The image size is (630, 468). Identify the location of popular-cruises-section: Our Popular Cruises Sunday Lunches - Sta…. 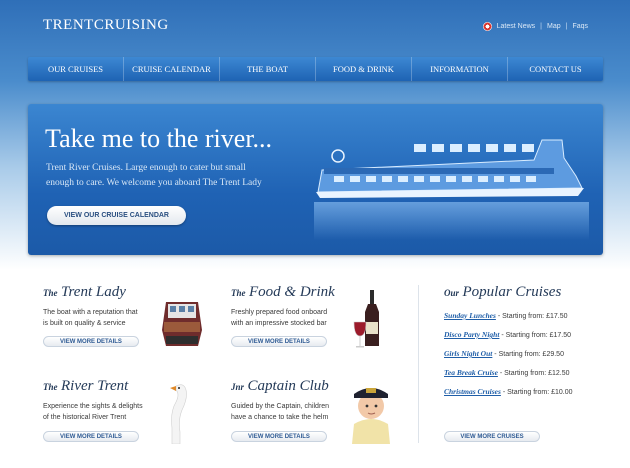
(529, 340).